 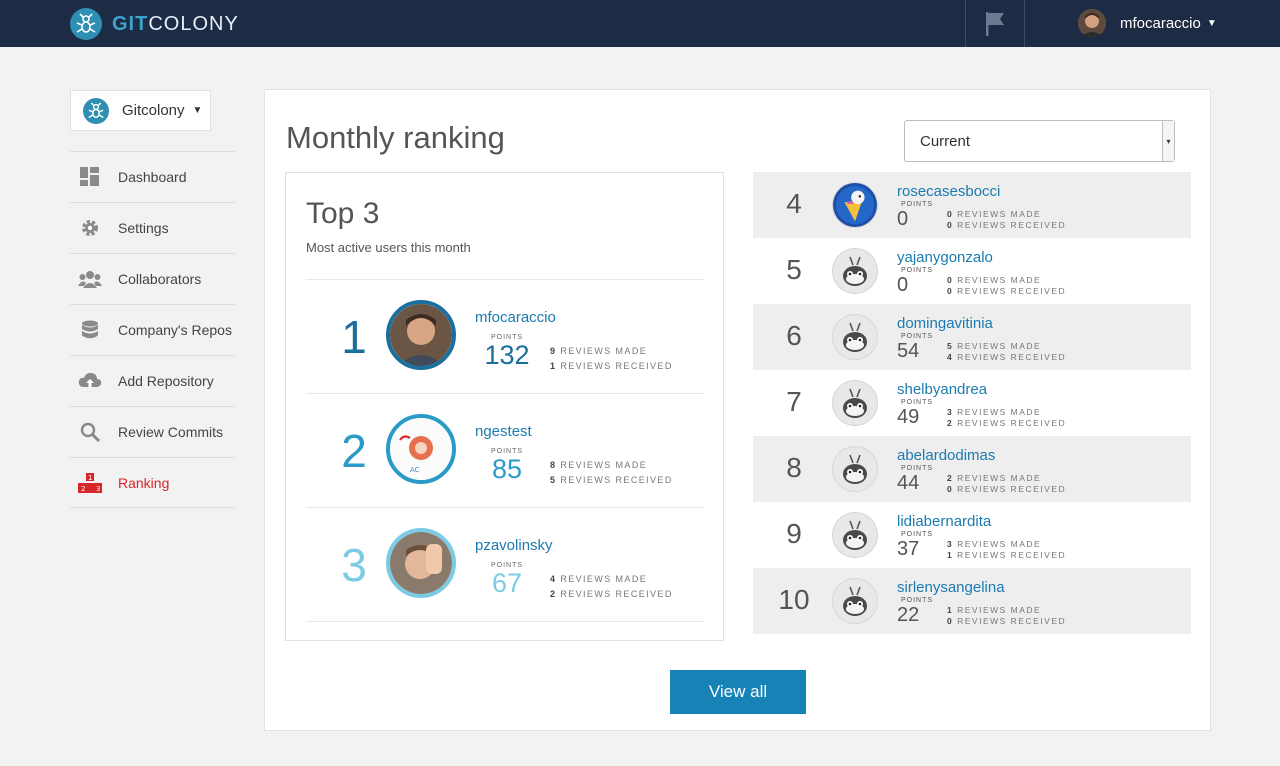 I want to click on sidebar-item-add-repository: Add Repository, so click(x=152, y=380).